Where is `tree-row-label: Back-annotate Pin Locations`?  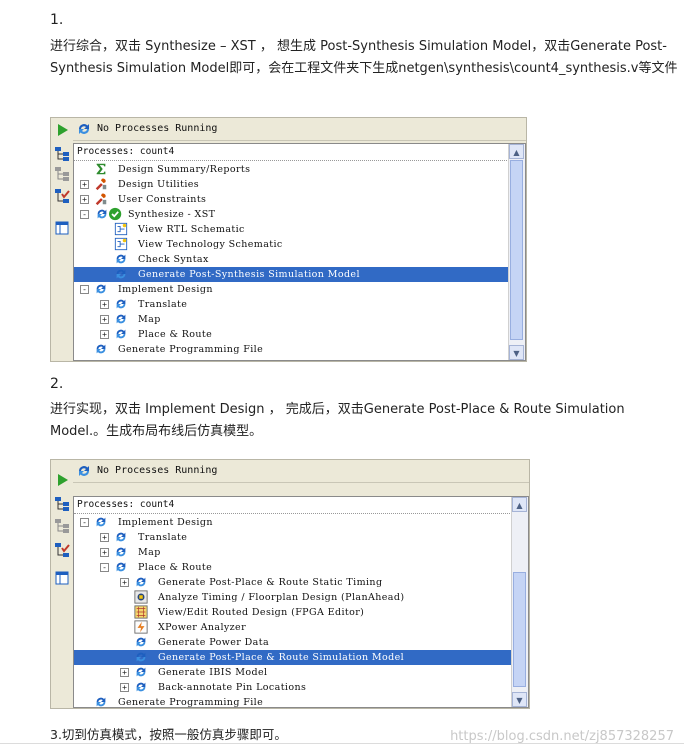 tree-row-label: Back-annotate Pin Locations is located at coordinates (232, 687).